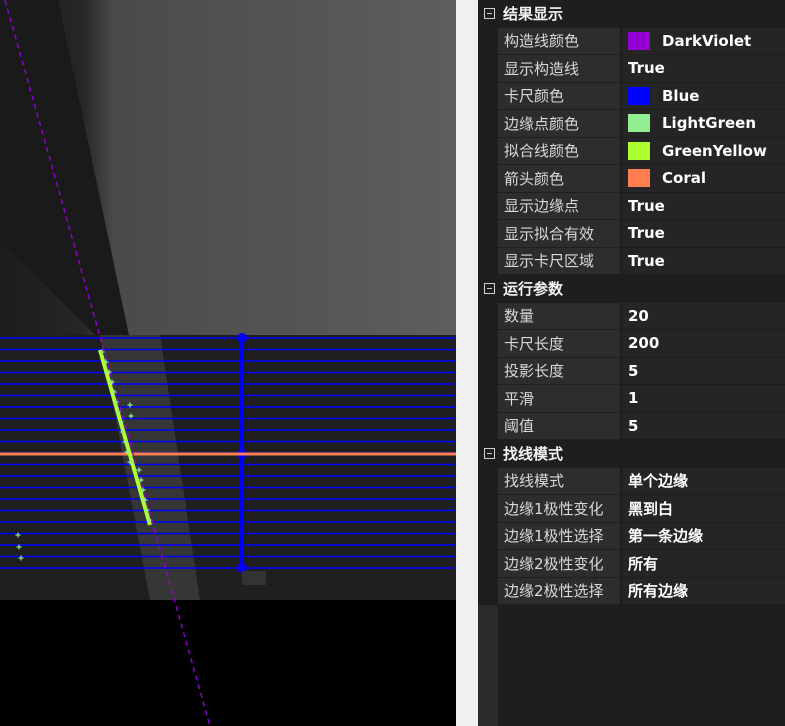 The width and height of the screenshot is (785, 726). What do you see at coordinates (703, 344) in the screenshot?
I see `property-value: 200` at bounding box center [703, 344].